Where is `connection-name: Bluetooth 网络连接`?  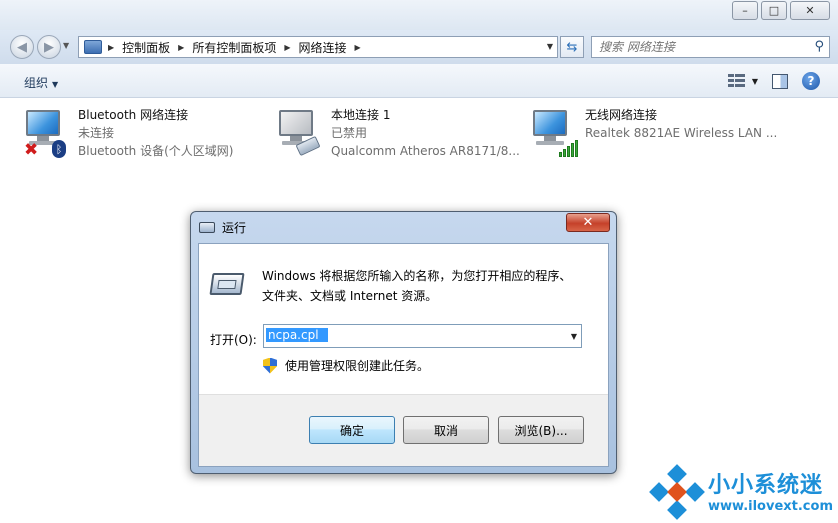 connection-name: Bluetooth 网络连接 is located at coordinates (133, 115).